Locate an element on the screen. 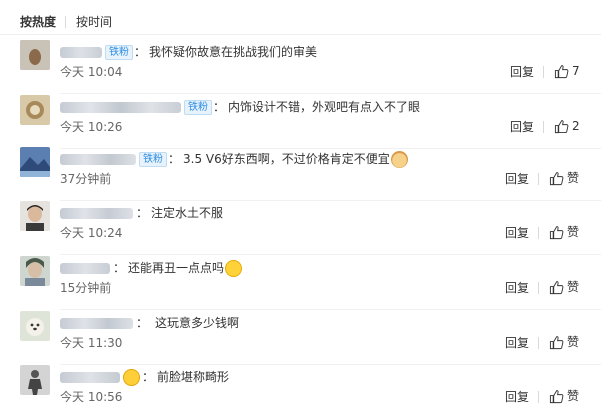 The image size is (601, 409). comment-time: 今天 10:04 is located at coordinates (91, 72).